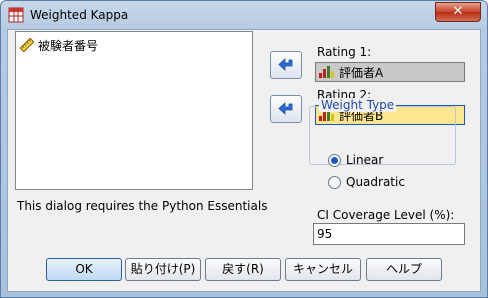 The height and width of the screenshot is (298, 488). I want to click on ci-value: 95, so click(325, 234).